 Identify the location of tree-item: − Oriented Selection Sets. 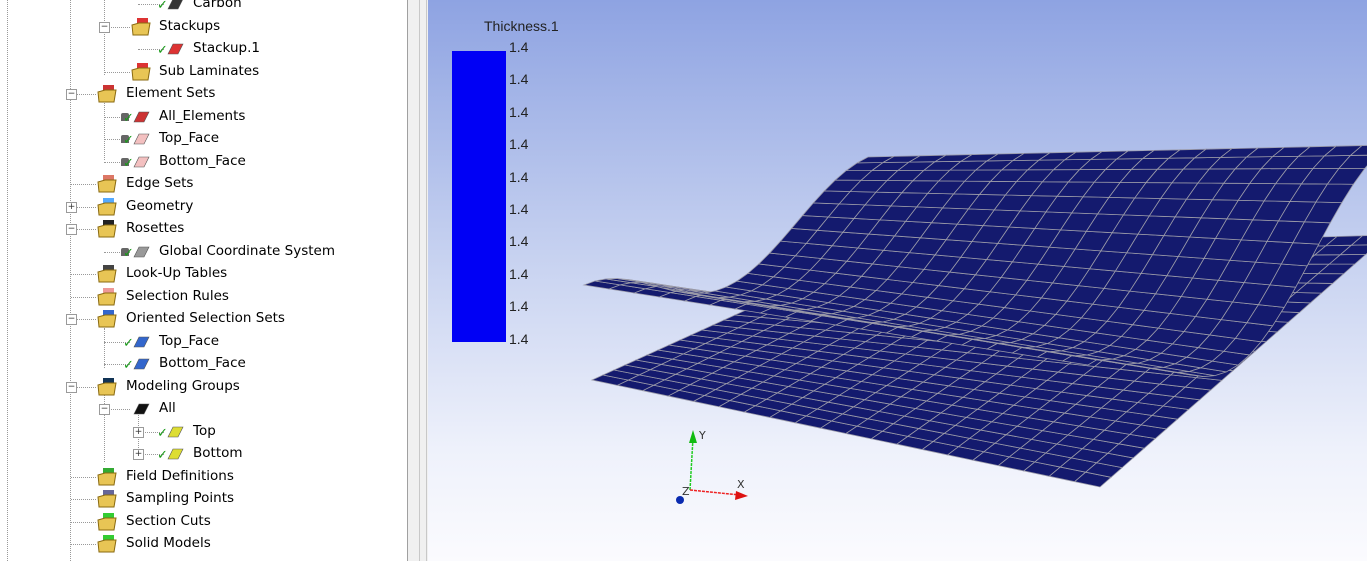
(203, 319).